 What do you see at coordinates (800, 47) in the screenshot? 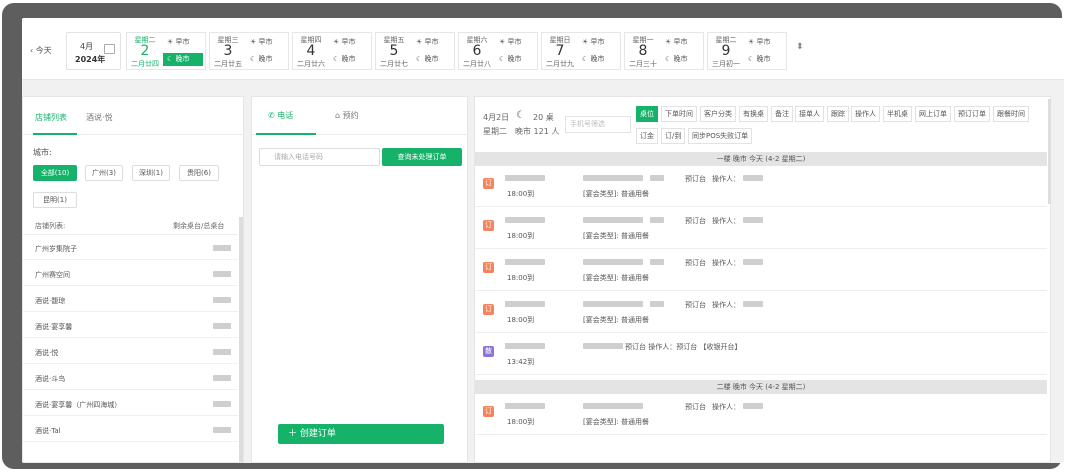
I see `sort-toggle-icon: ⬍` at bounding box center [800, 47].